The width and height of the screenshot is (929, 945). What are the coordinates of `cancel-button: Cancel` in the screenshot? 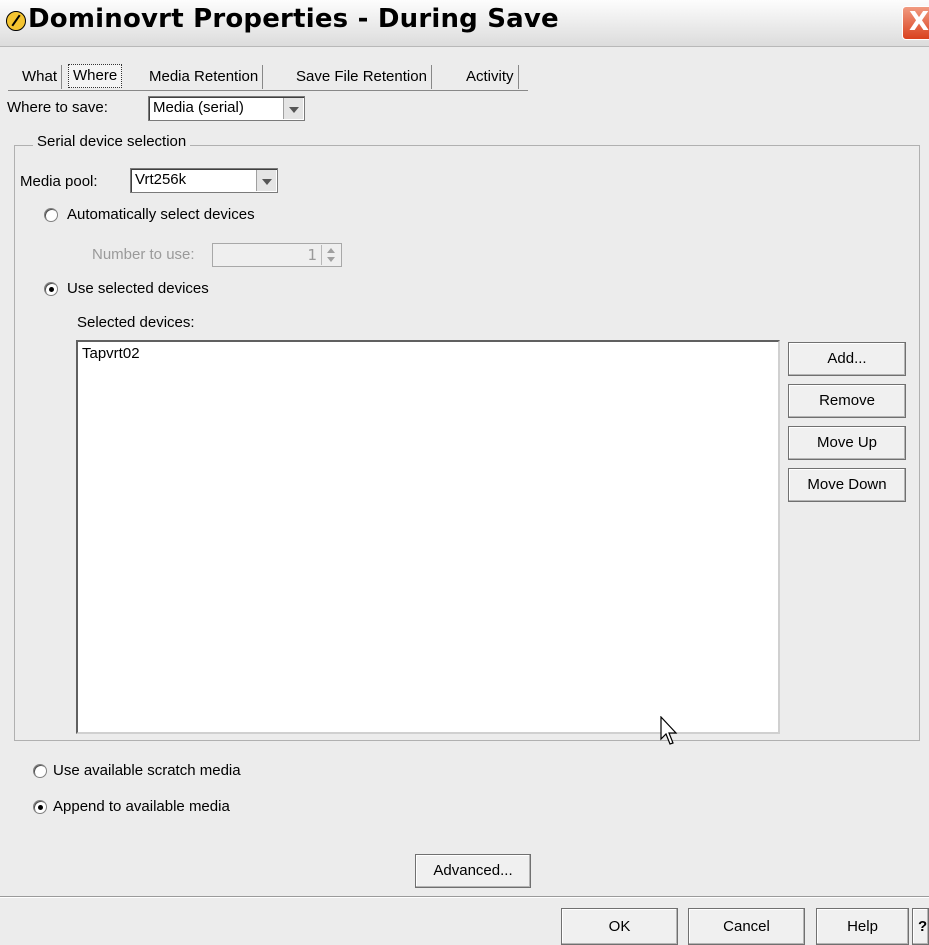 It's located at (746, 926).